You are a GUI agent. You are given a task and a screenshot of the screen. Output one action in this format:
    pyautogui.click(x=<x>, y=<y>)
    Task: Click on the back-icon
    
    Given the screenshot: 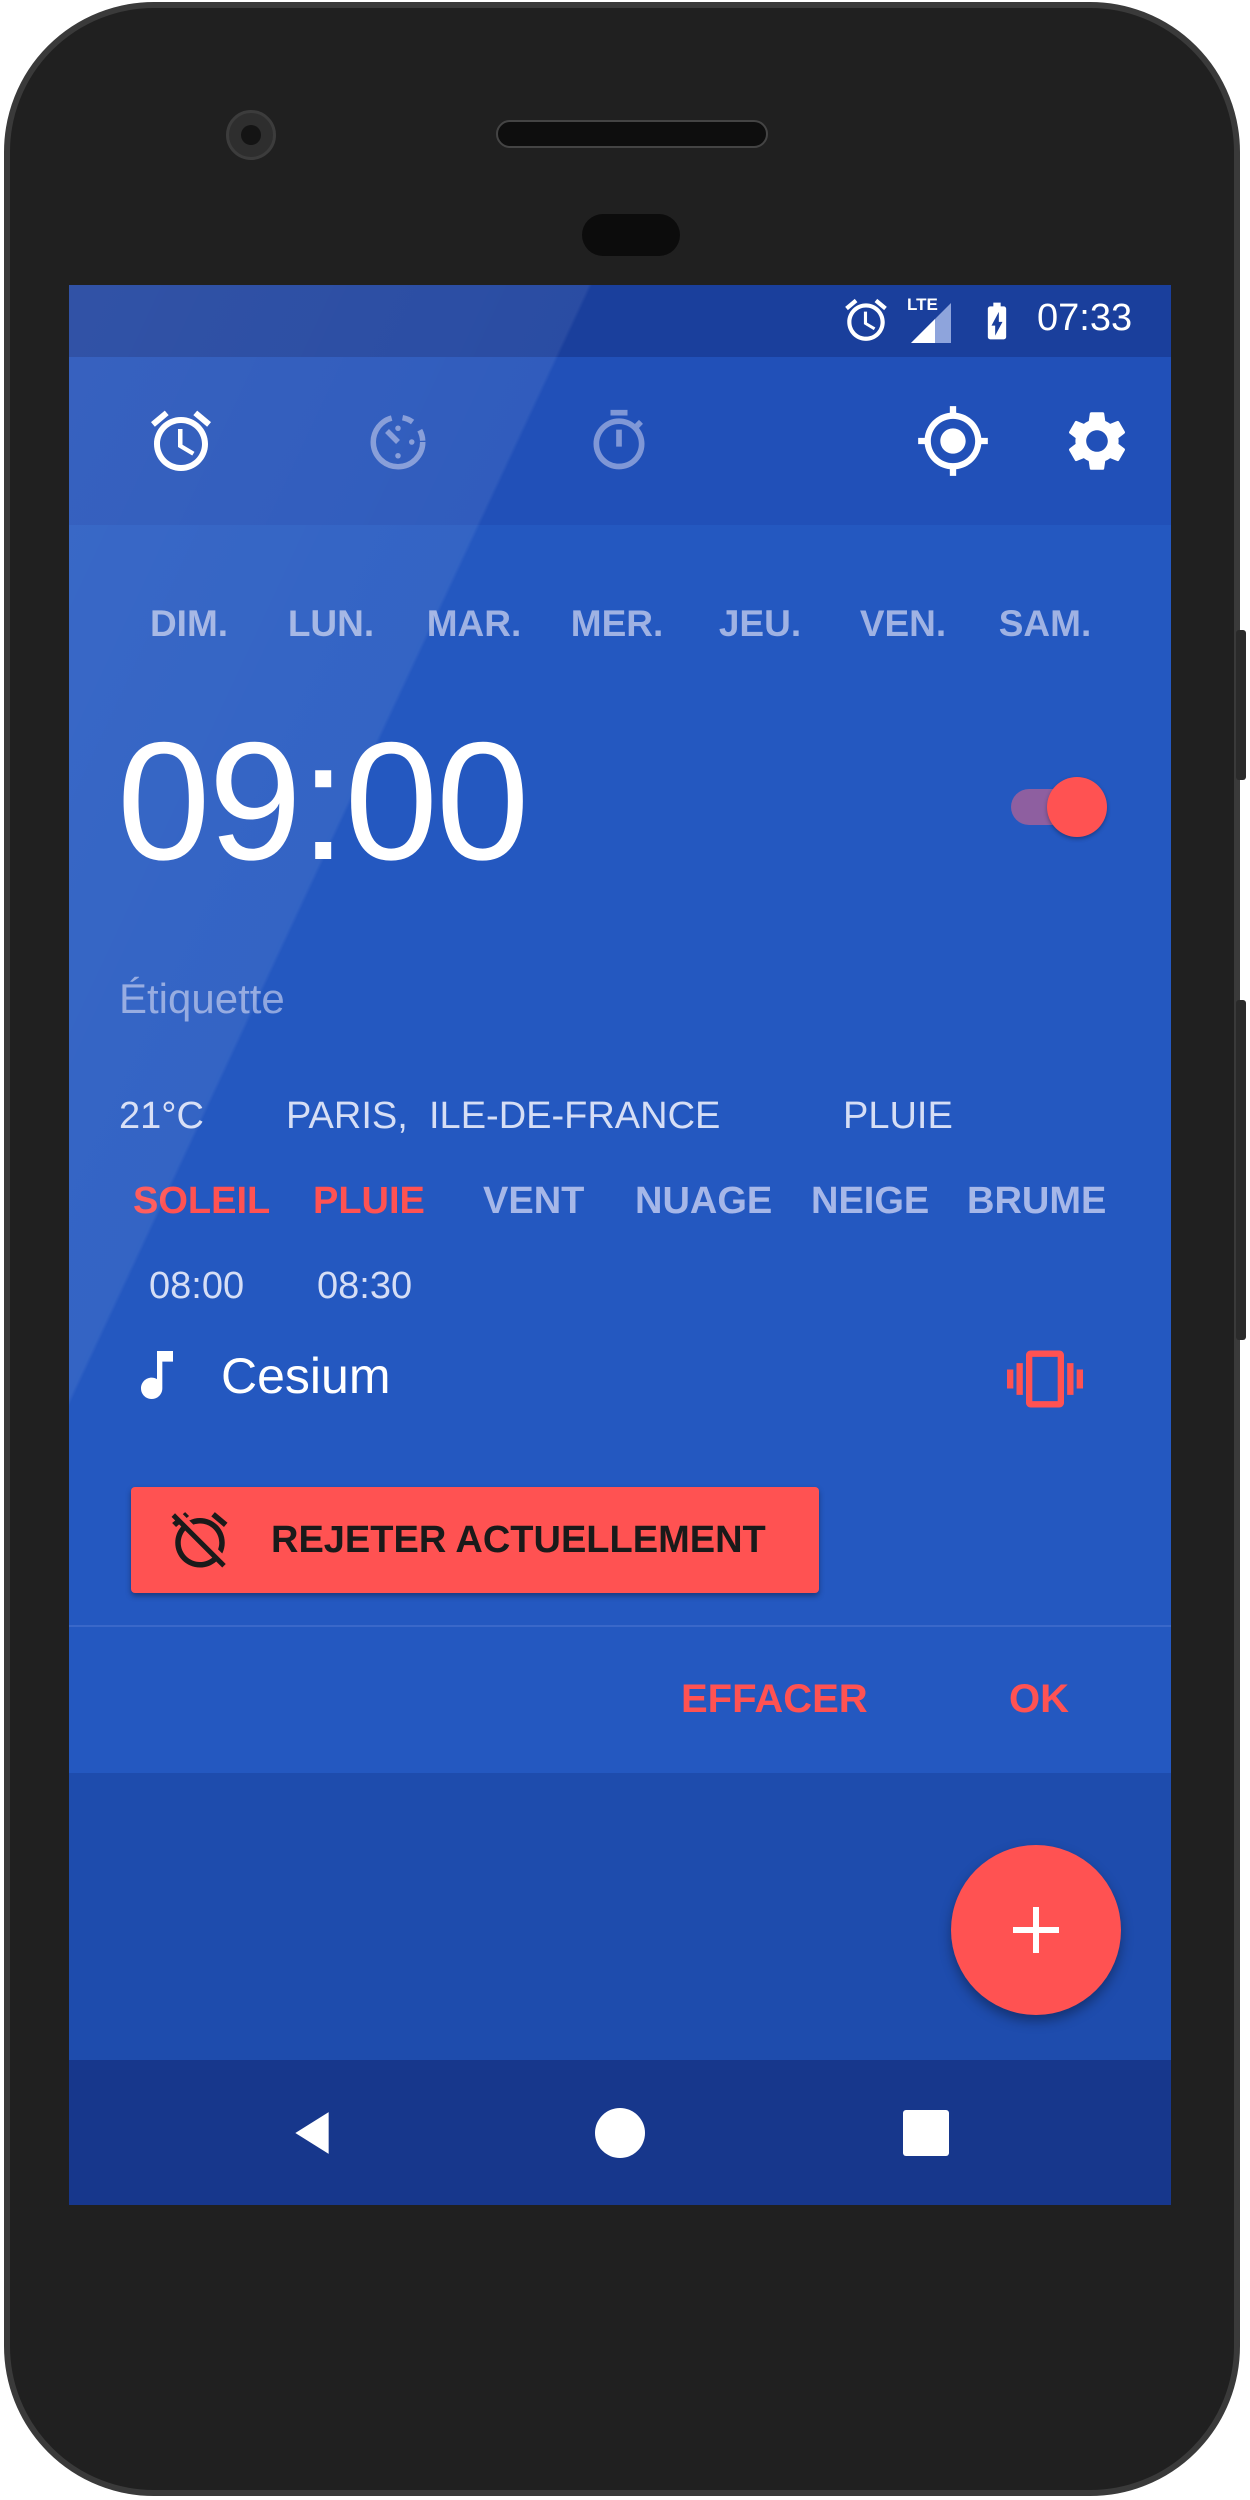 What is the action you would take?
    pyautogui.click(x=312, y=2133)
    